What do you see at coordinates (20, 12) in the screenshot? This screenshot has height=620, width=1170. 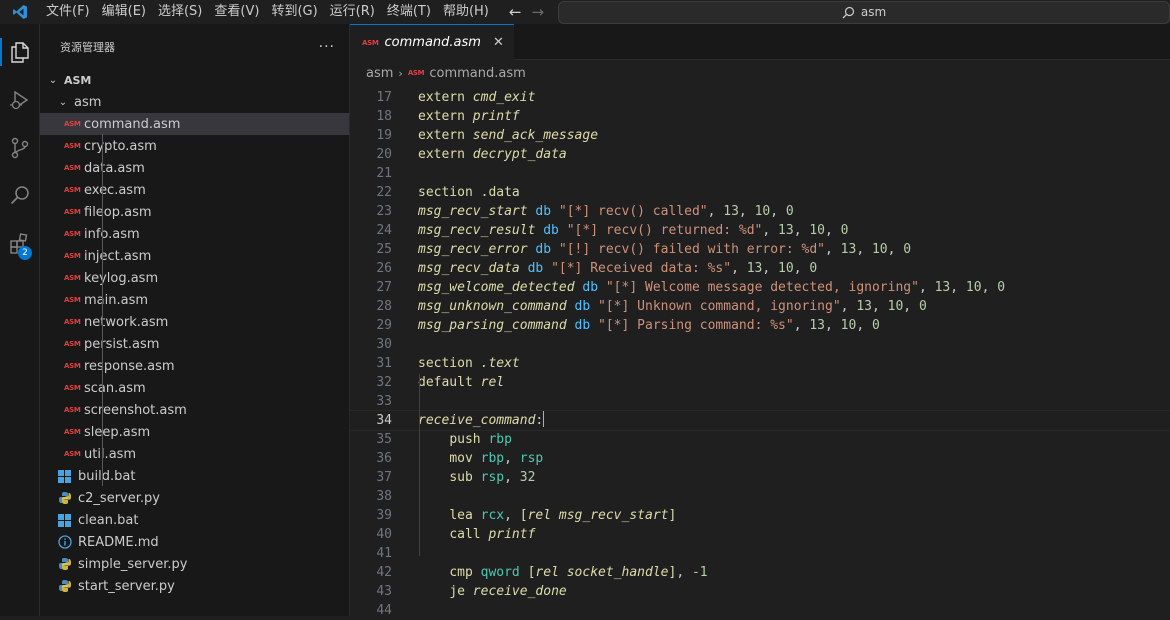 I see `vscode-logo-icon` at bounding box center [20, 12].